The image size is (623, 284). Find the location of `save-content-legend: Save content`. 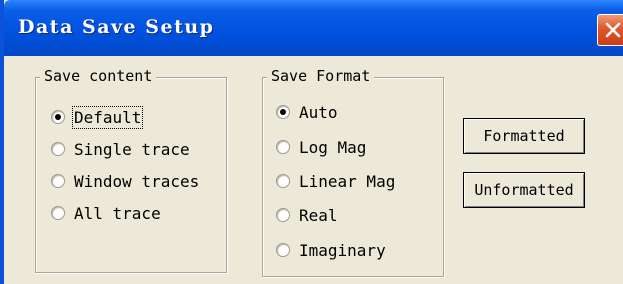

save-content-legend: Save content is located at coordinates (98, 76).